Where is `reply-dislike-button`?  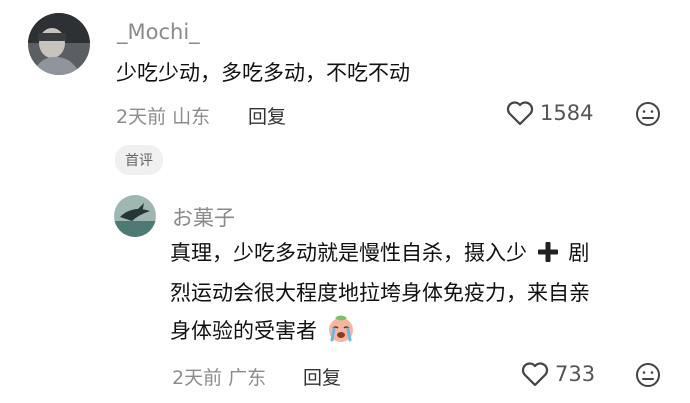 reply-dislike-button is located at coordinates (648, 377).